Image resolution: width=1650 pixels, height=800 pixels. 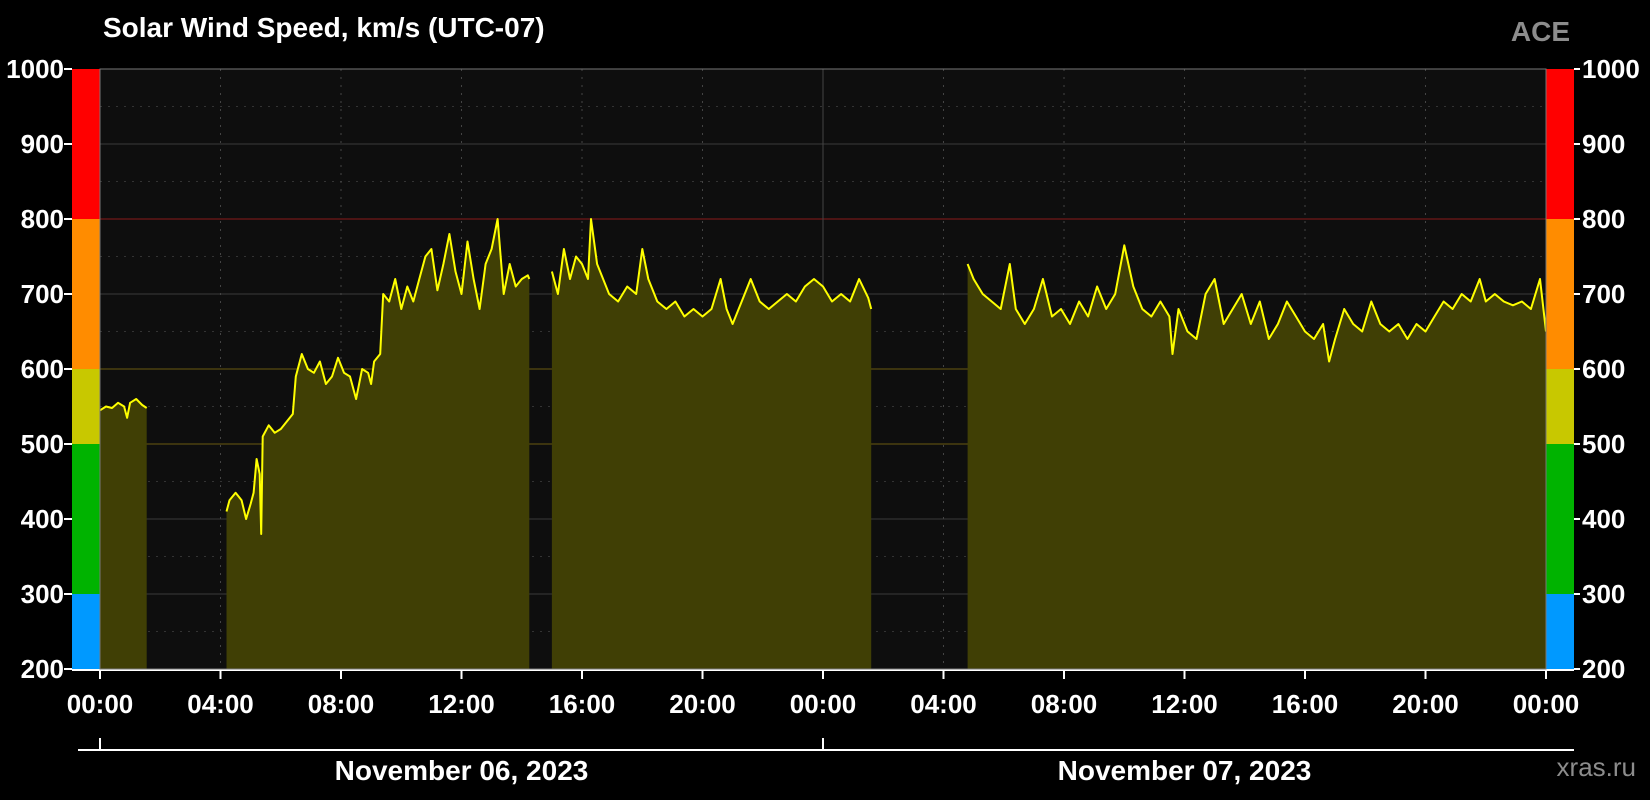 I want to click on y-tick-label-left: 900, so click(x=42, y=144).